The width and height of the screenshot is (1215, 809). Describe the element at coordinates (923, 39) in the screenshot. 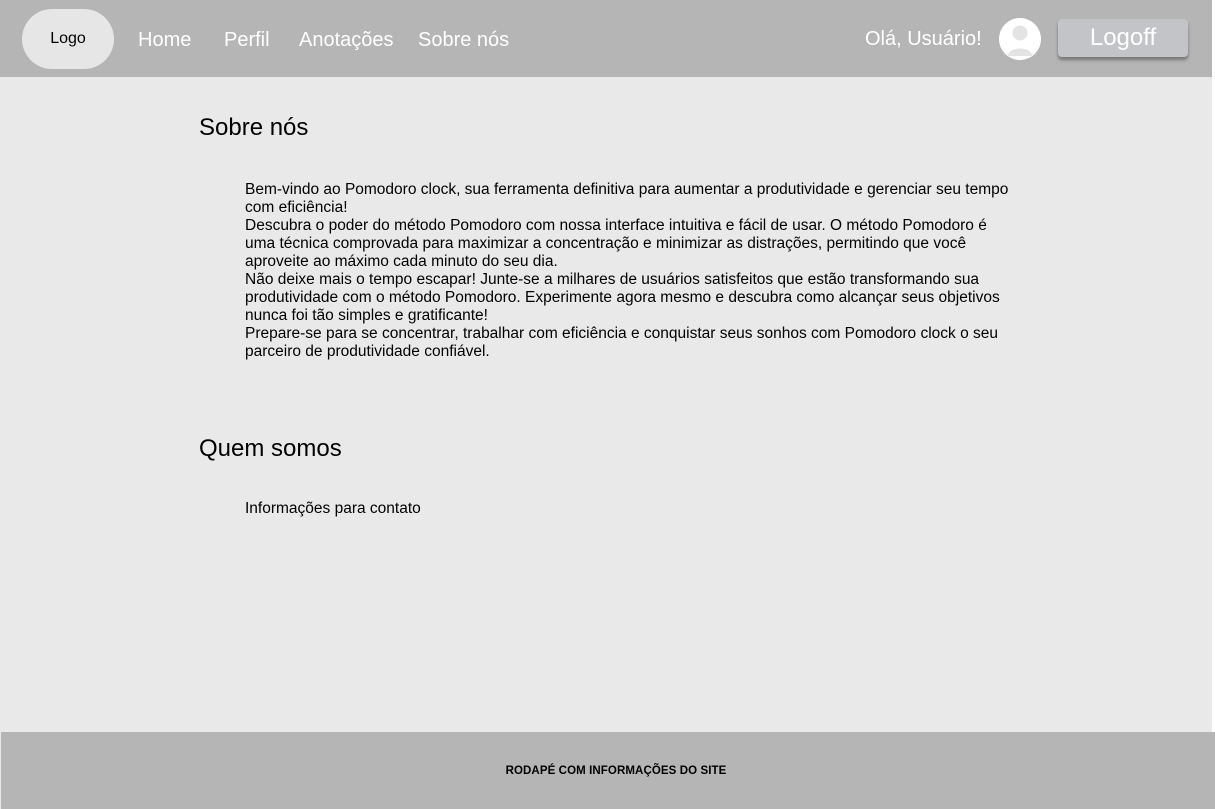

I see `user-greeting: Olá, Usuário!` at that location.